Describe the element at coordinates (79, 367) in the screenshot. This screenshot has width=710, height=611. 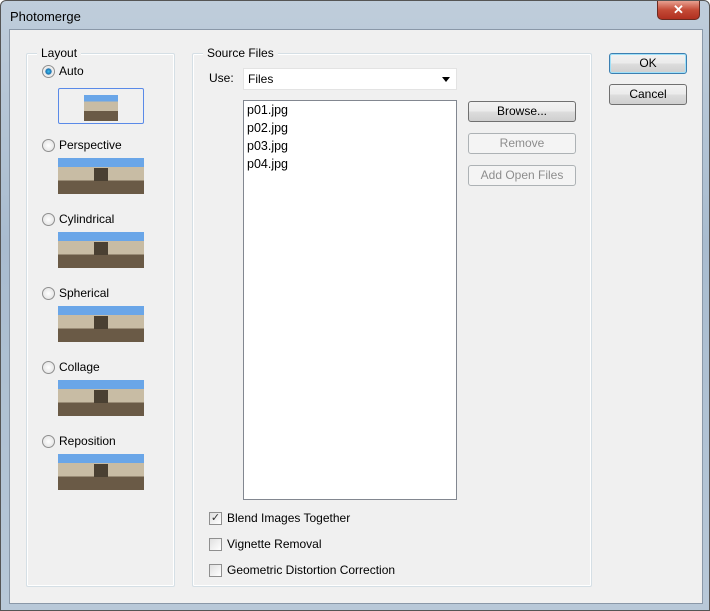
I see `radio-label: Collage` at that location.